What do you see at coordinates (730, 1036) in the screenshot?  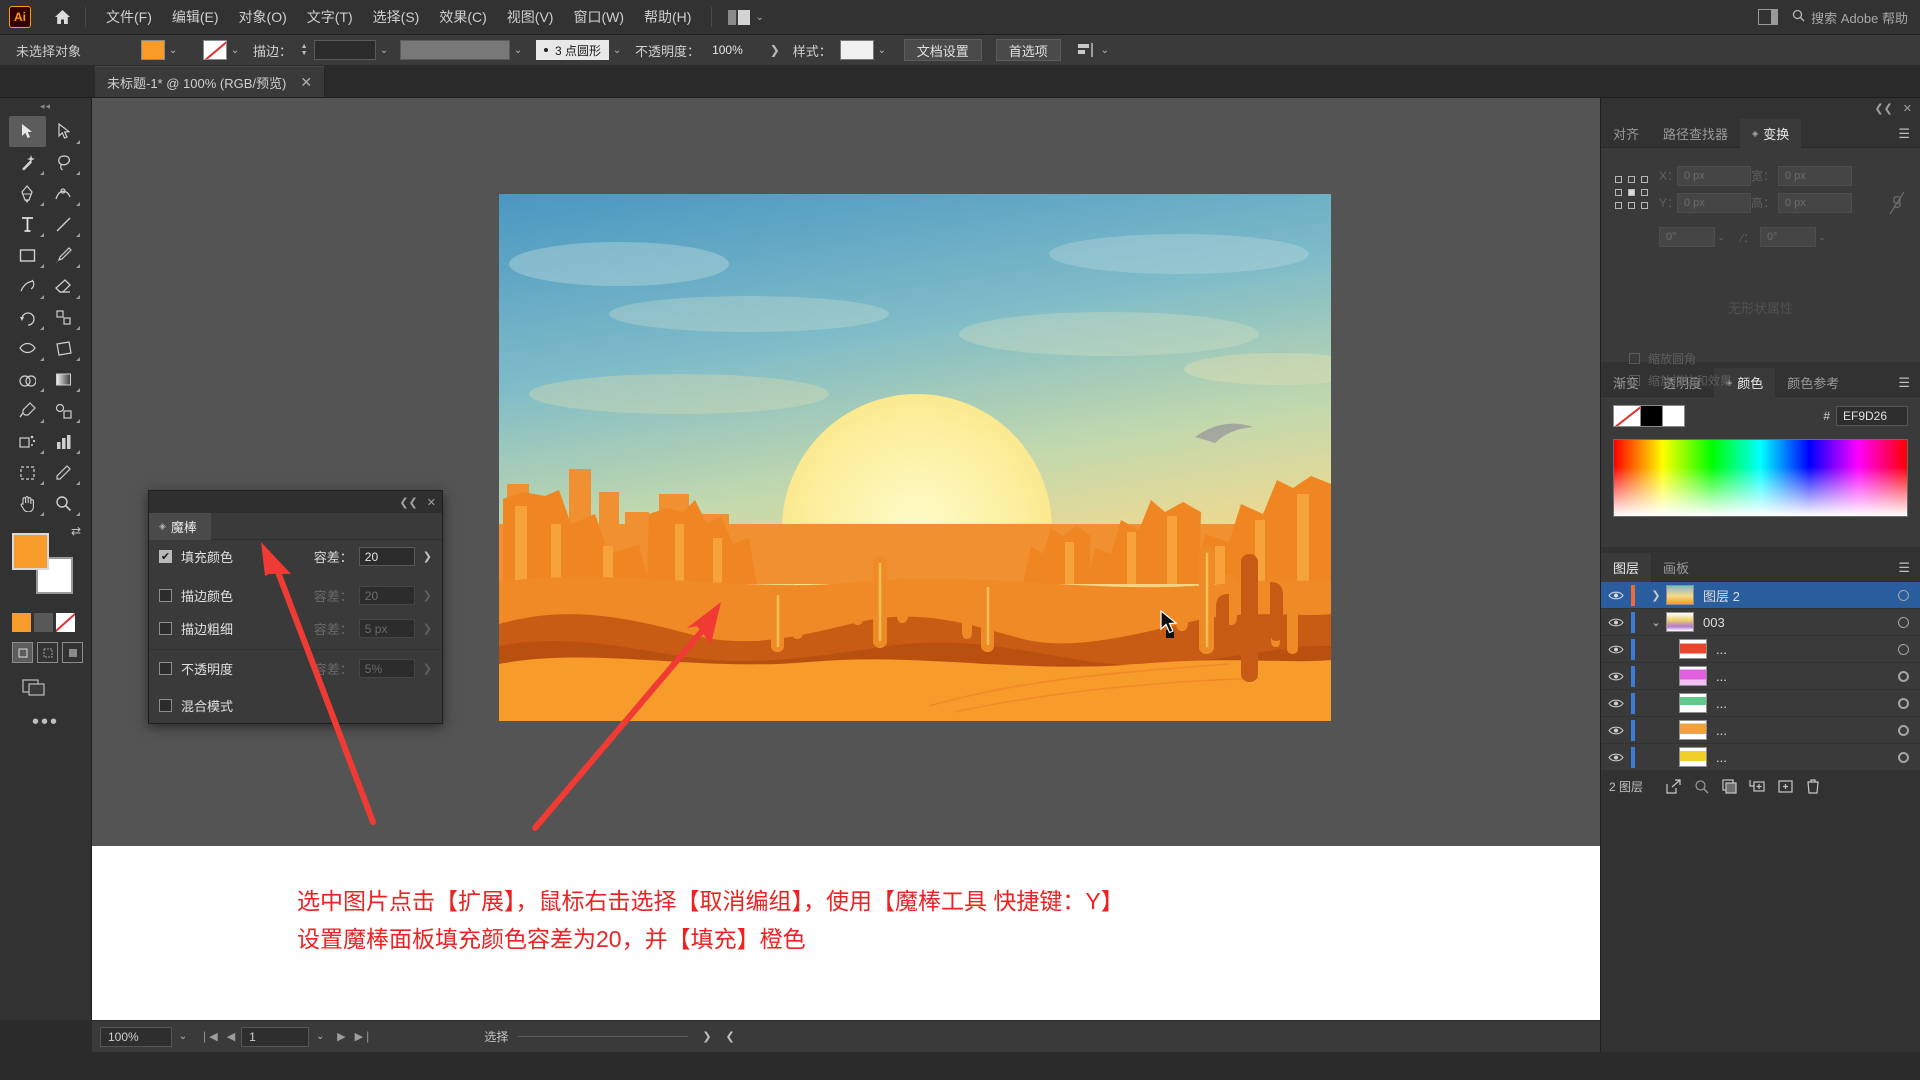 I see `status-collapse-icon: ❮` at bounding box center [730, 1036].